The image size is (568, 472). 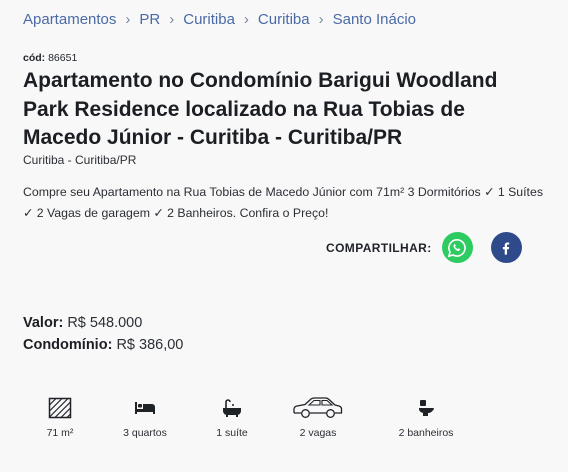 I want to click on share-label: COMPARTILHAR:, so click(x=379, y=247).